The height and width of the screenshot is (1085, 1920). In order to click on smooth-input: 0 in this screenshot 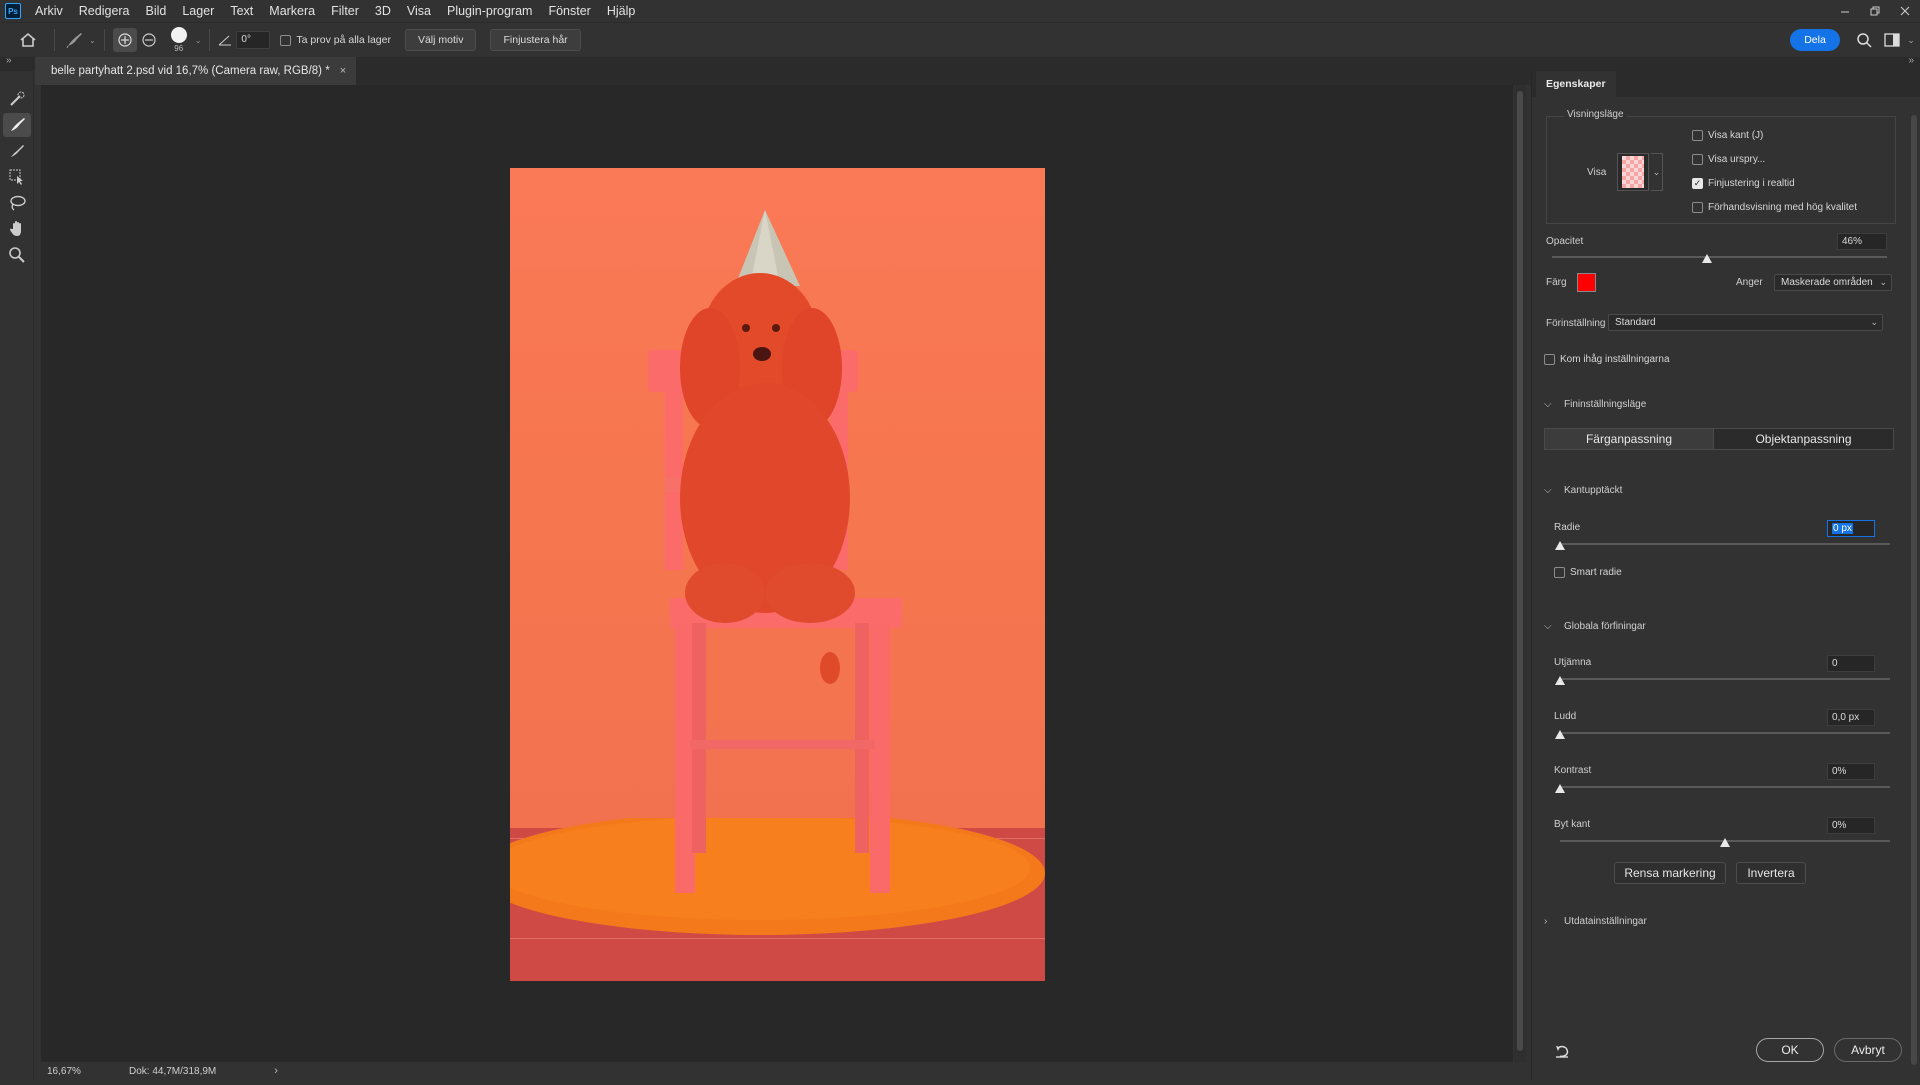, I will do `click(1851, 663)`.